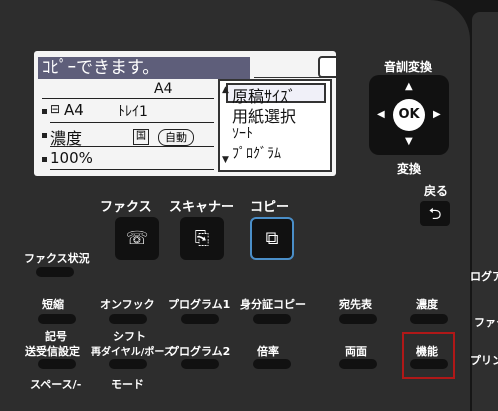 Image resolution: width=498 pixels, height=411 pixels. What do you see at coordinates (409, 141) in the screenshot?
I see `nav-down-icon: ▼` at bounding box center [409, 141].